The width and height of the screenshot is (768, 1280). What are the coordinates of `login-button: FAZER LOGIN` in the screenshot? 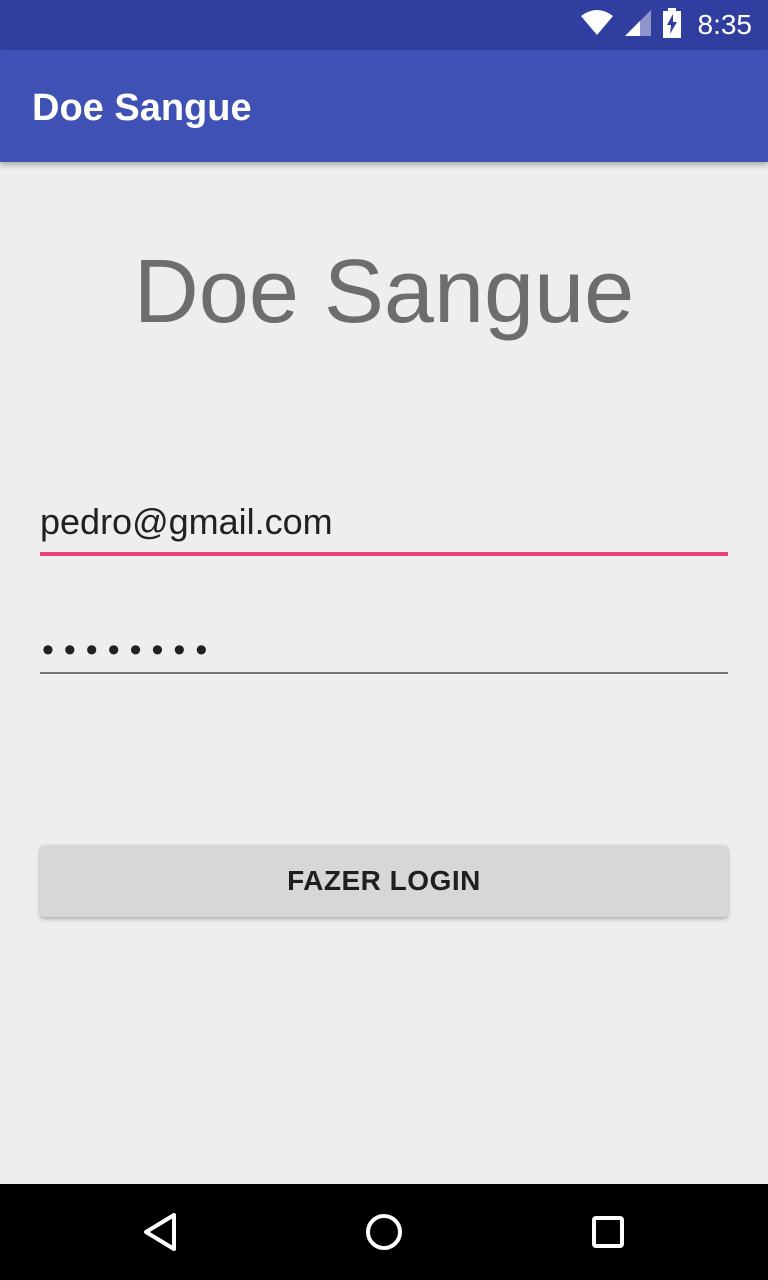 It's located at (384, 881).